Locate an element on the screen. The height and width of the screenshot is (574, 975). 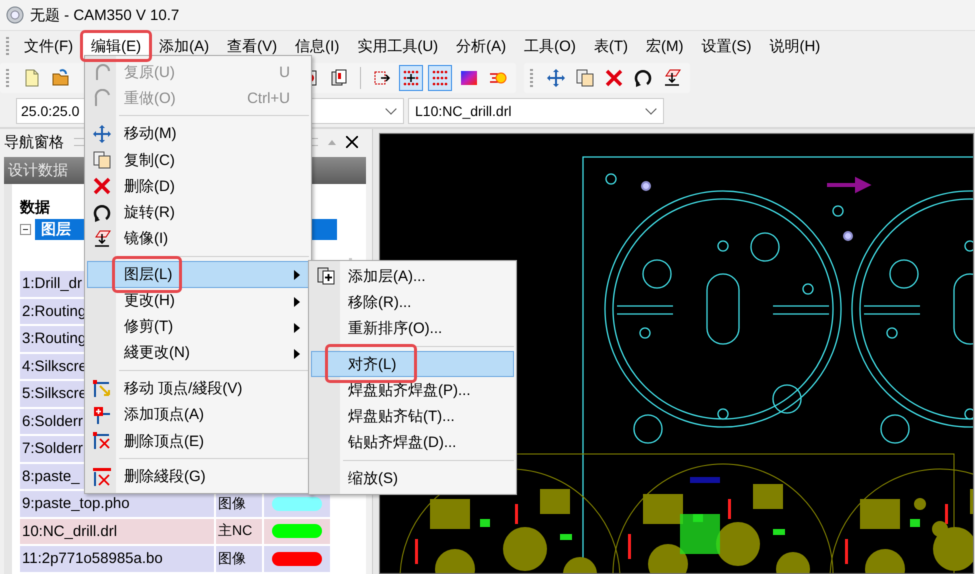
menu-item: 缩放(S) is located at coordinates (412, 478).